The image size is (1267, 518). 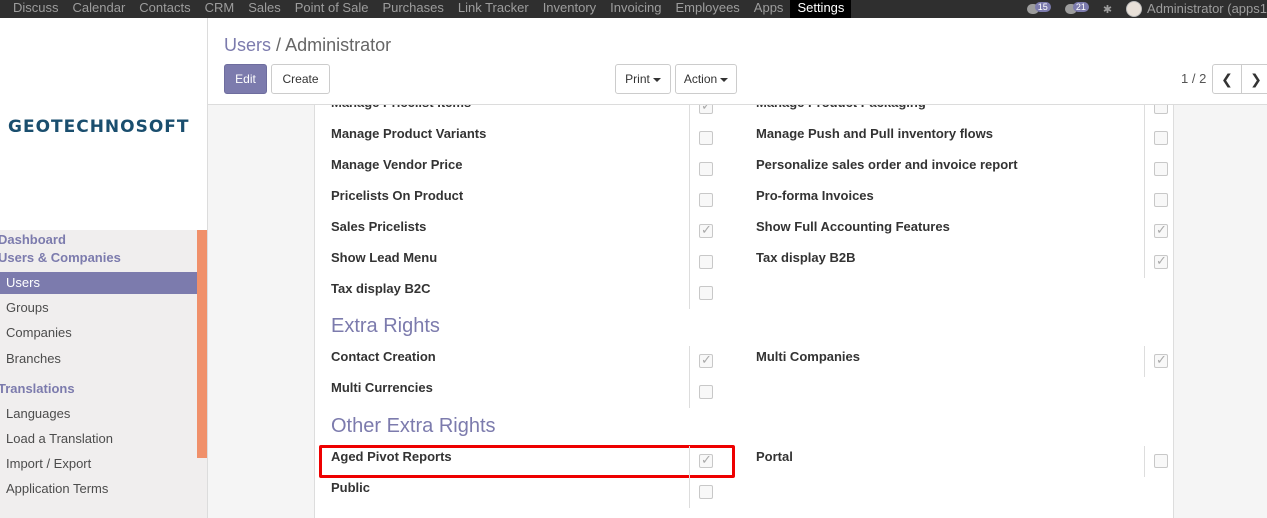 What do you see at coordinates (385, 326) in the screenshot?
I see `section-title-extra-rights: Extra Rights` at bounding box center [385, 326].